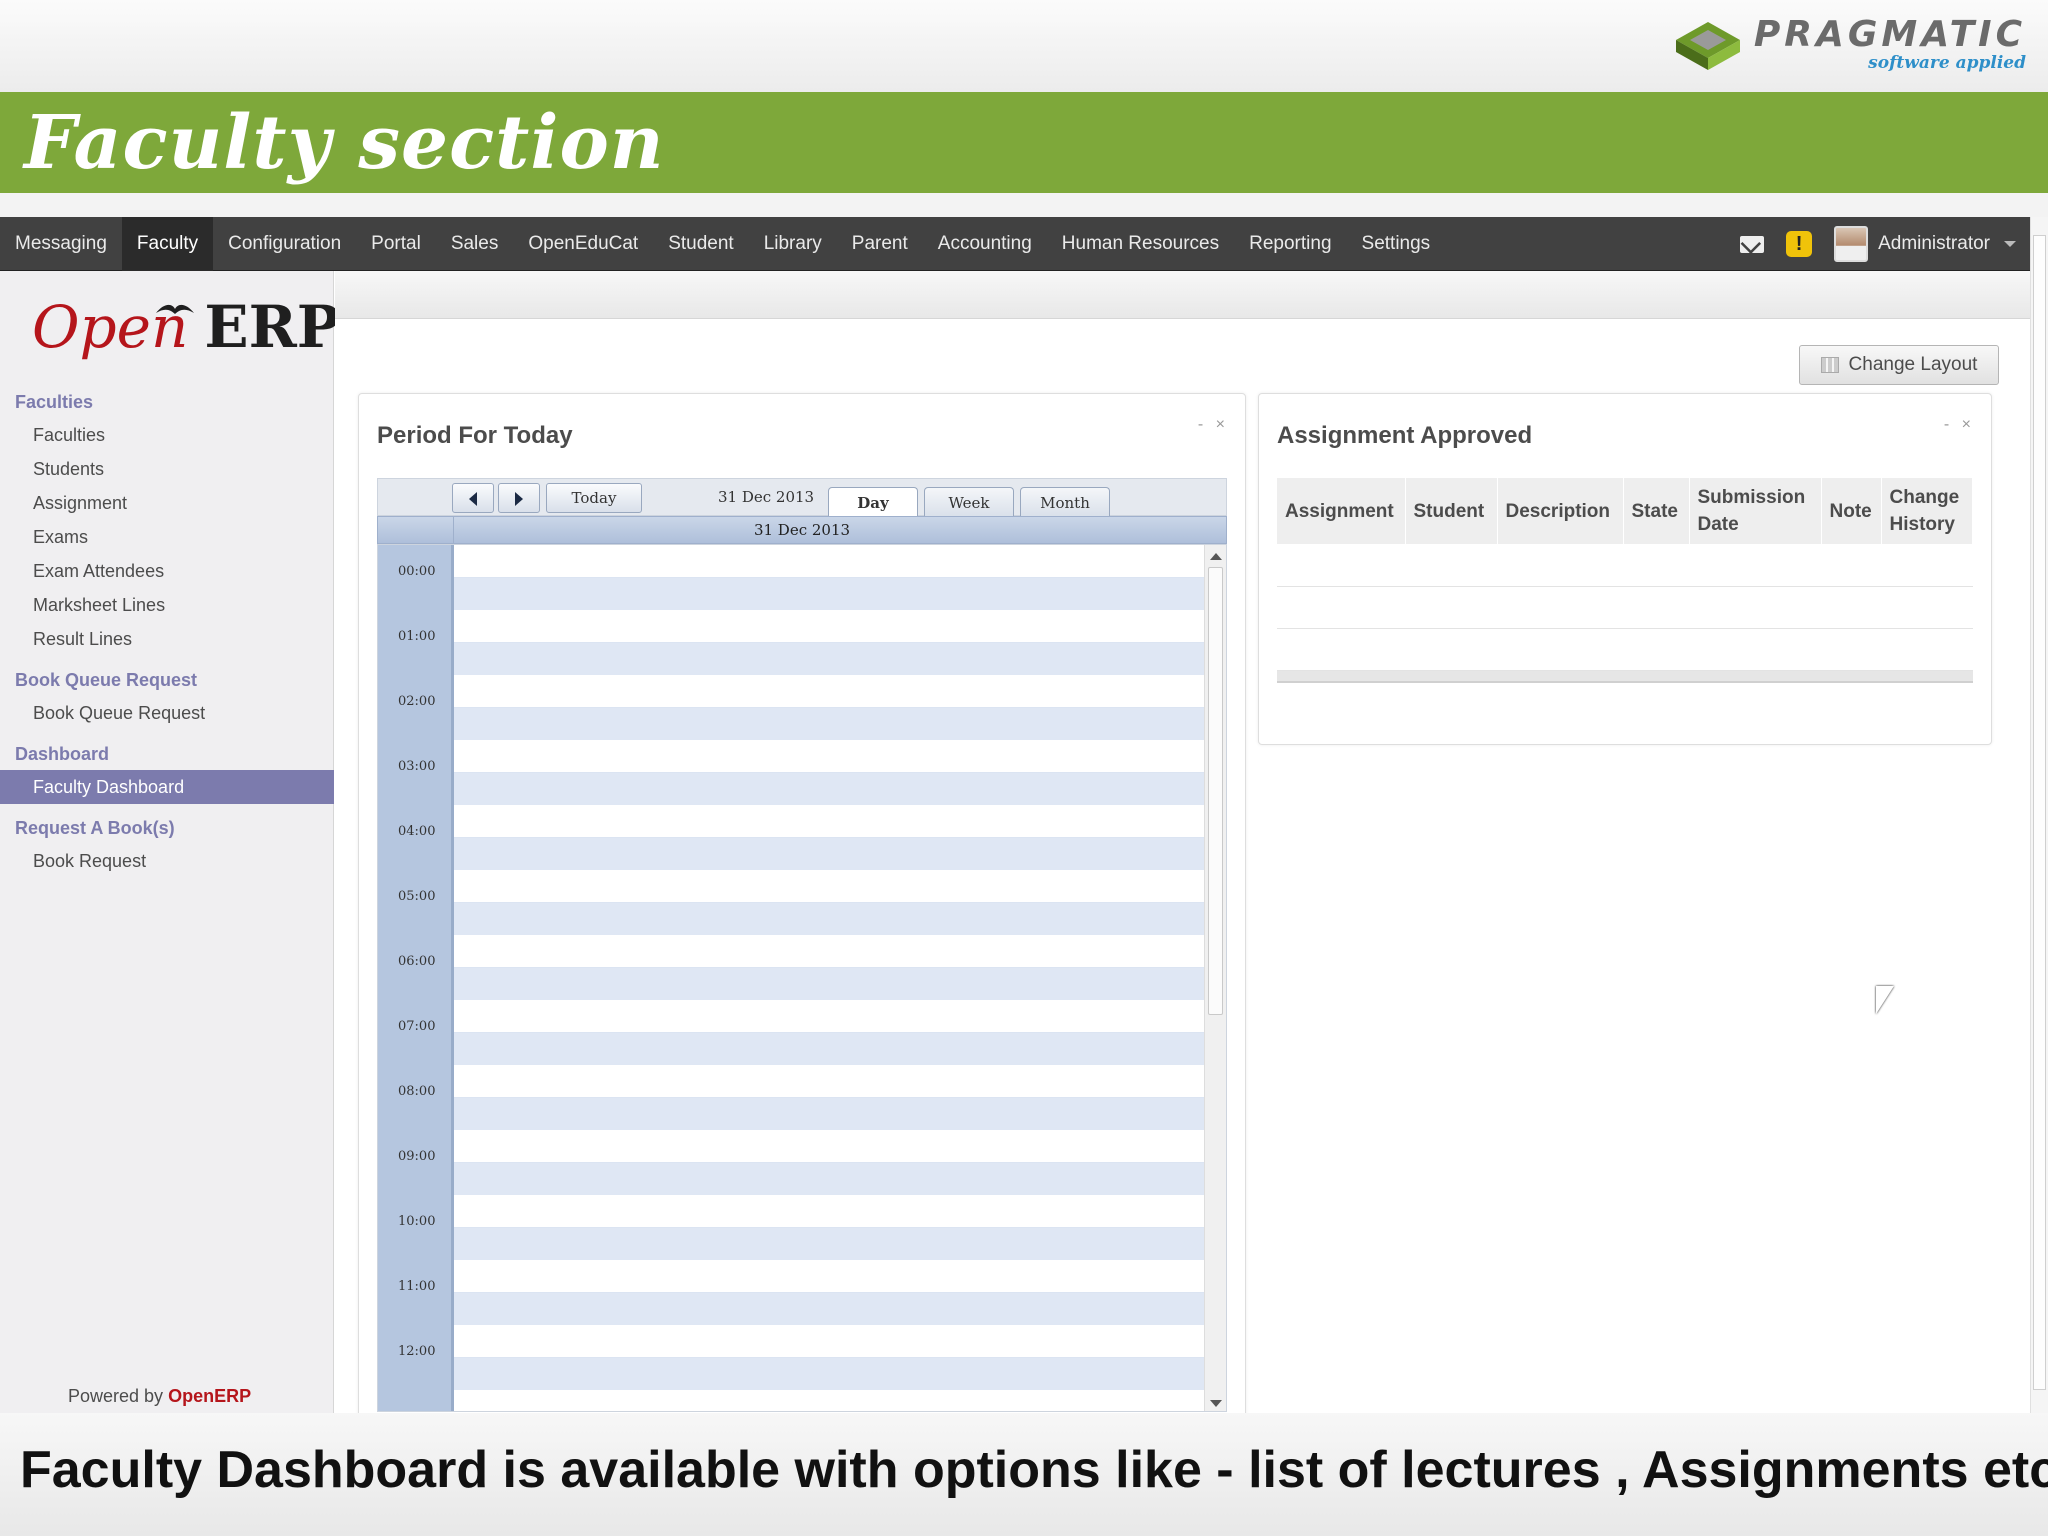  Describe the element at coordinates (167, 503) in the screenshot. I see `sidebar-item-assignment: Assignment` at that location.